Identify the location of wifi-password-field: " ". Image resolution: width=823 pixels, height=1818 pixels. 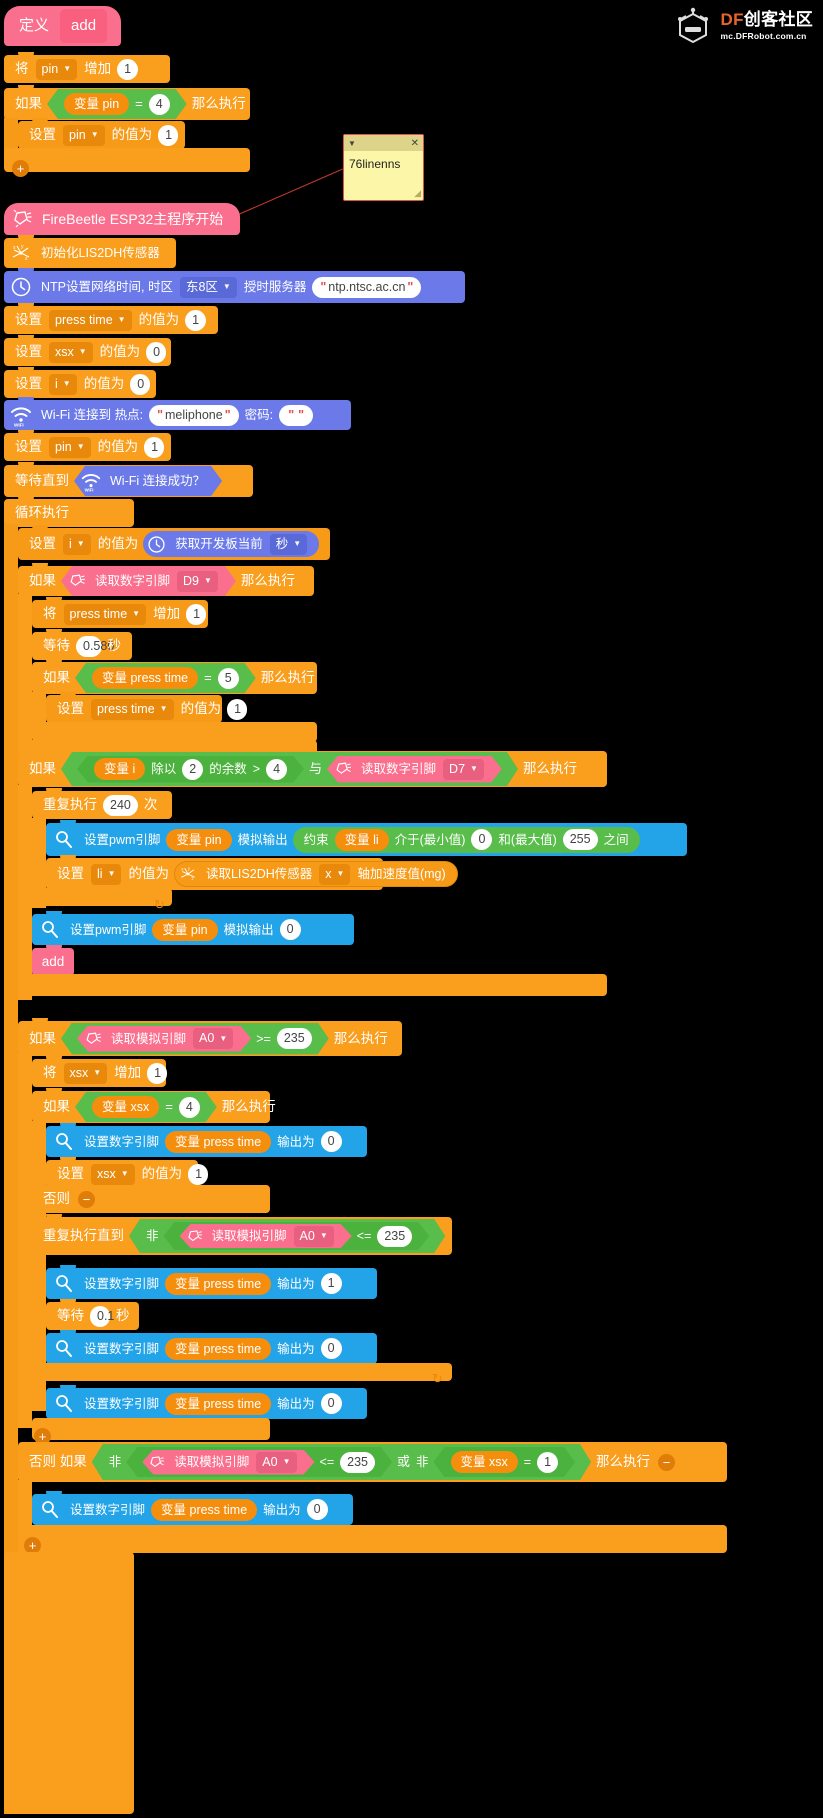
(296, 415).